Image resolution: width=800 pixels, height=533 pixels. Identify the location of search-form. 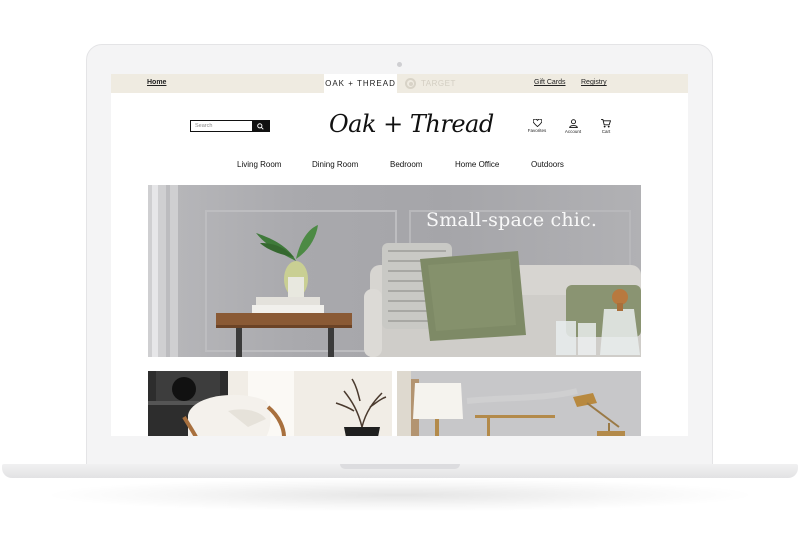
(230, 126).